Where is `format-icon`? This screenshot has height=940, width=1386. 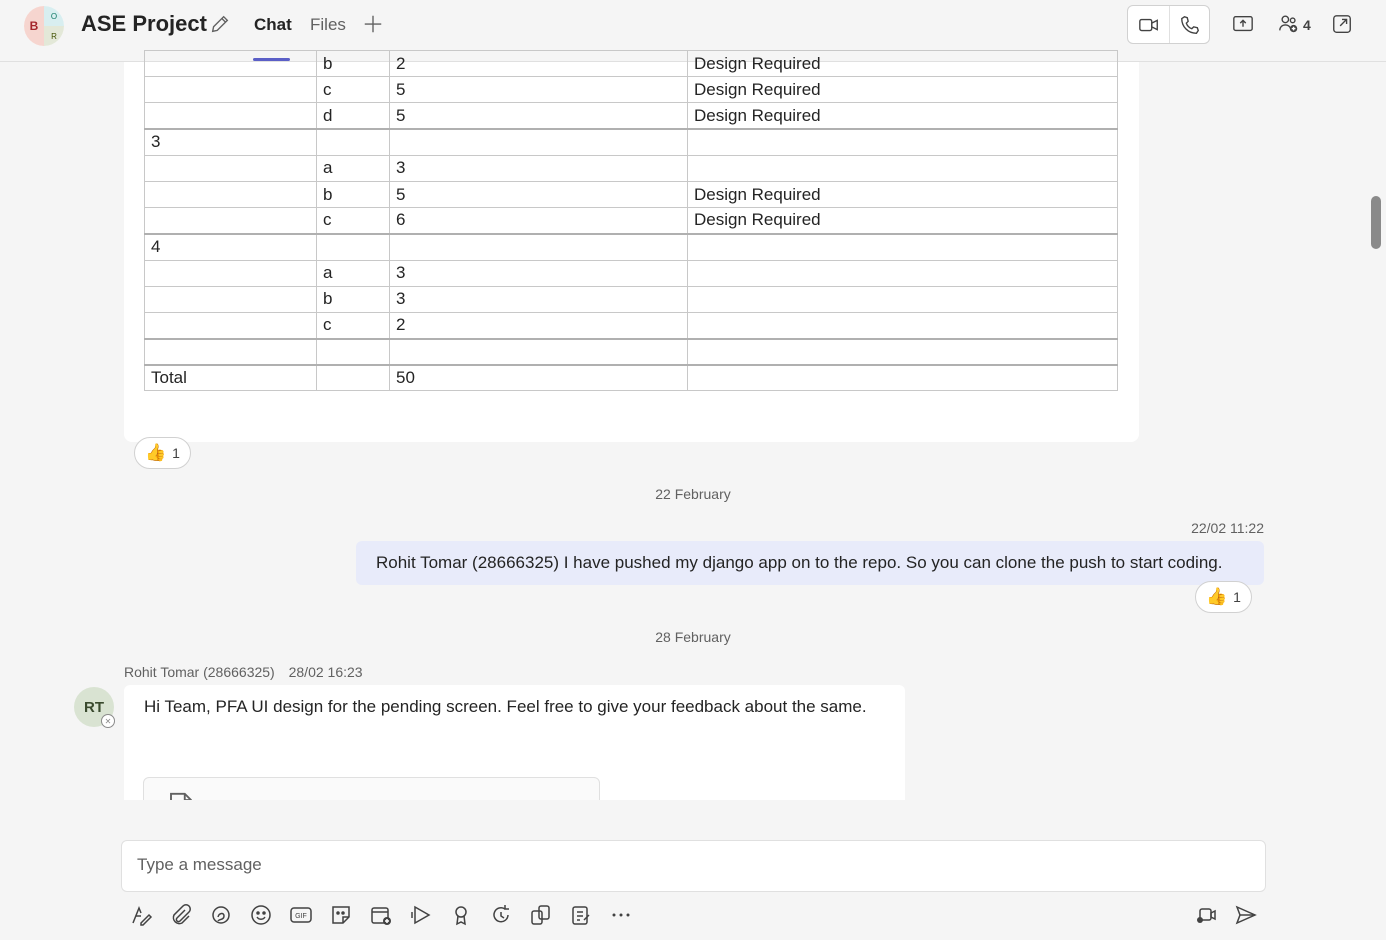
format-icon is located at coordinates (141, 915).